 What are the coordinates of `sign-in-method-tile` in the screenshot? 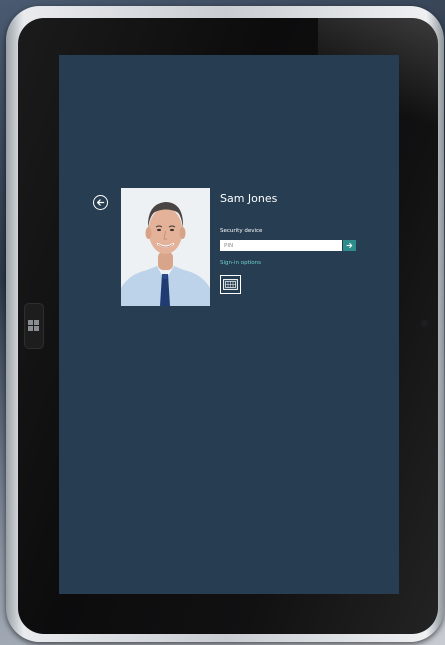 It's located at (230, 284).